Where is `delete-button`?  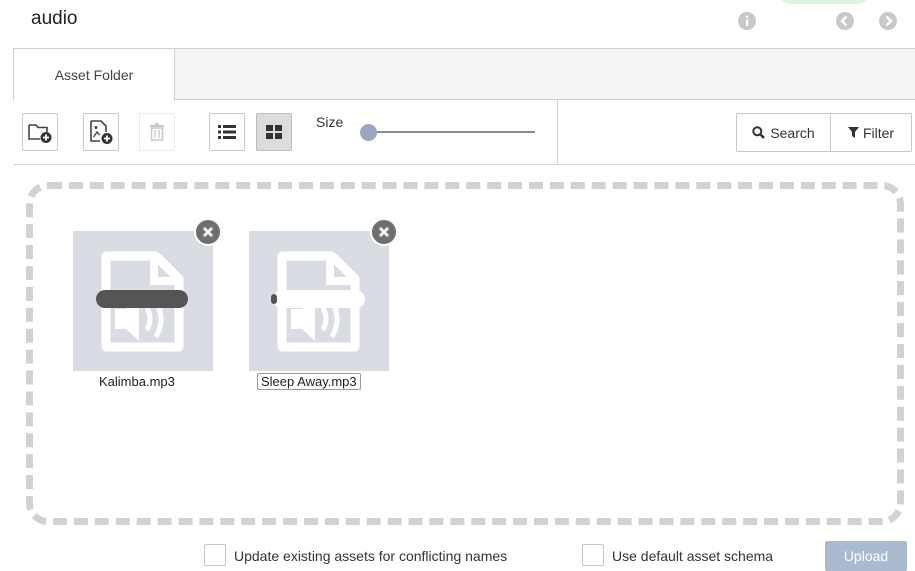 delete-button is located at coordinates (157, 132).